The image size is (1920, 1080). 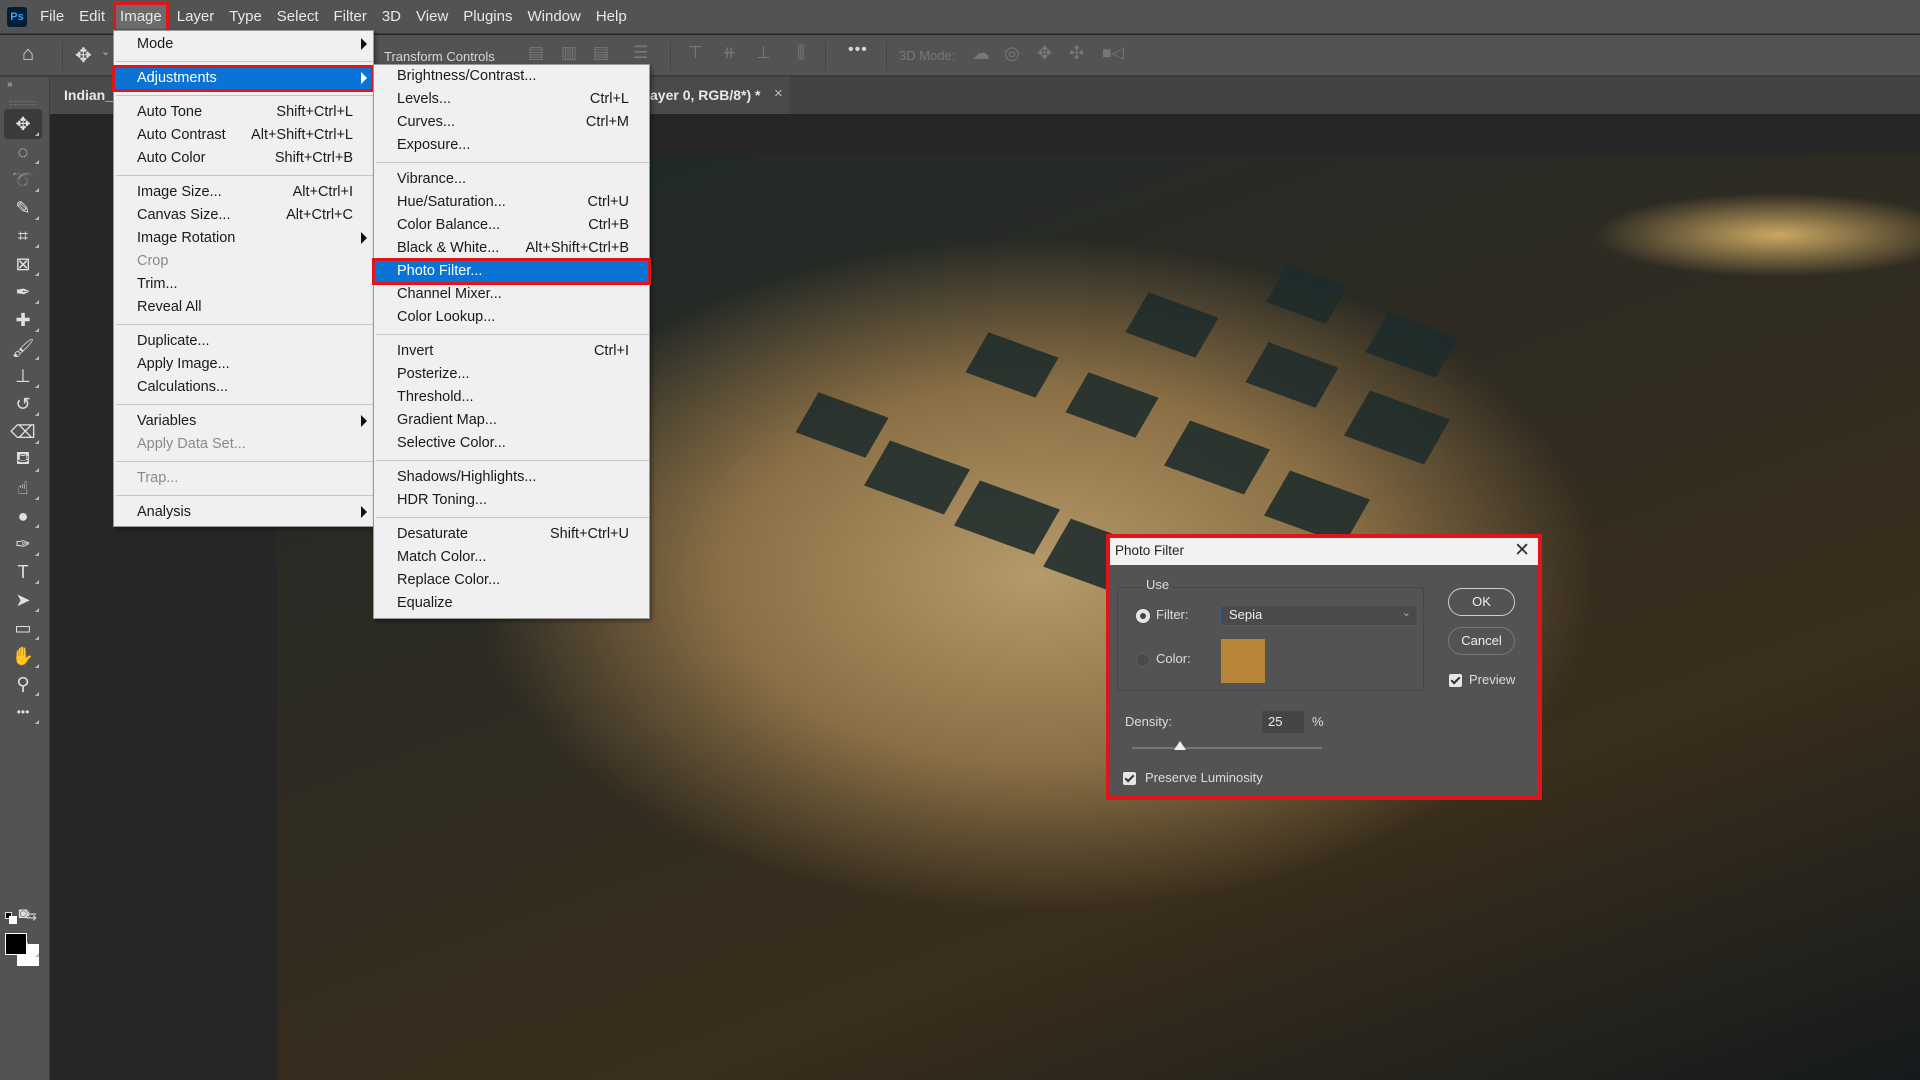 I want to click on menu-item-levels: Levels... Ctrl+L, so click(x=511, y=99).